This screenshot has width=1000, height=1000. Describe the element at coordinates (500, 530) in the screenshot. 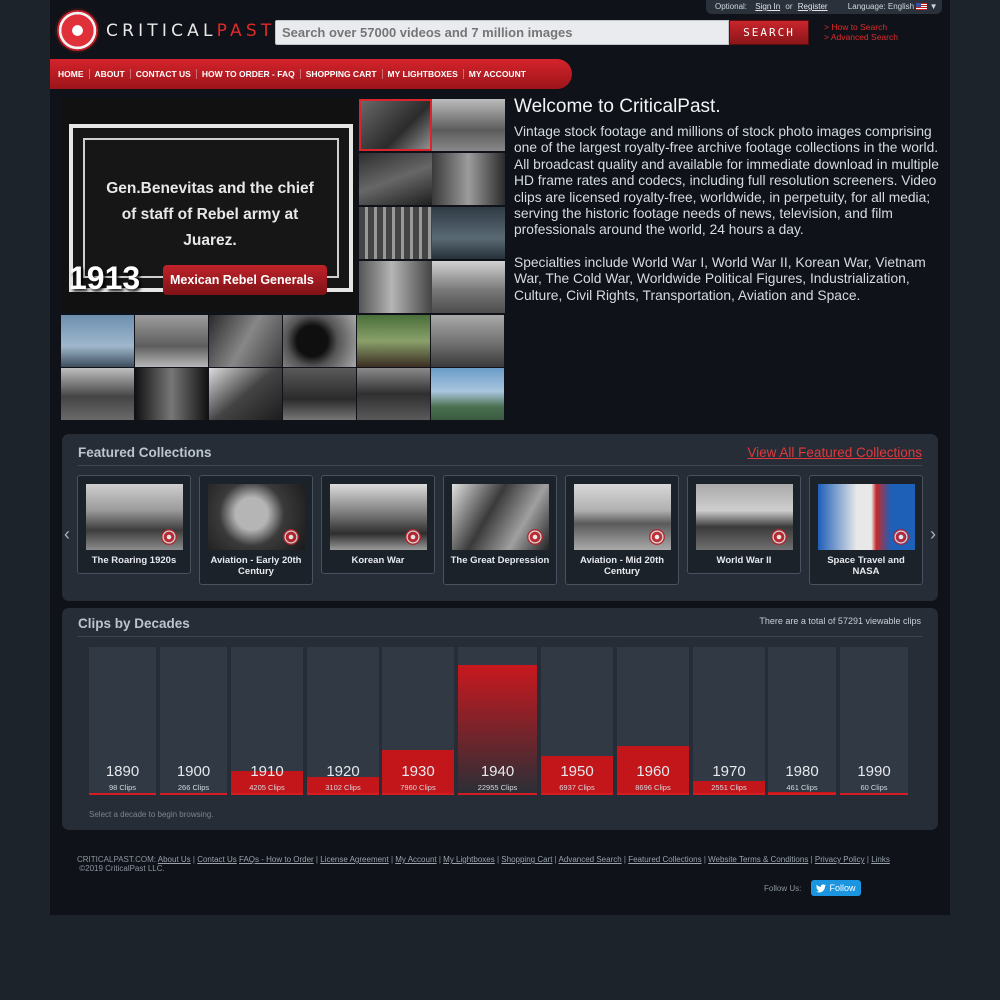

I see `collection-card-great-depression: The Great Depression` at that location.